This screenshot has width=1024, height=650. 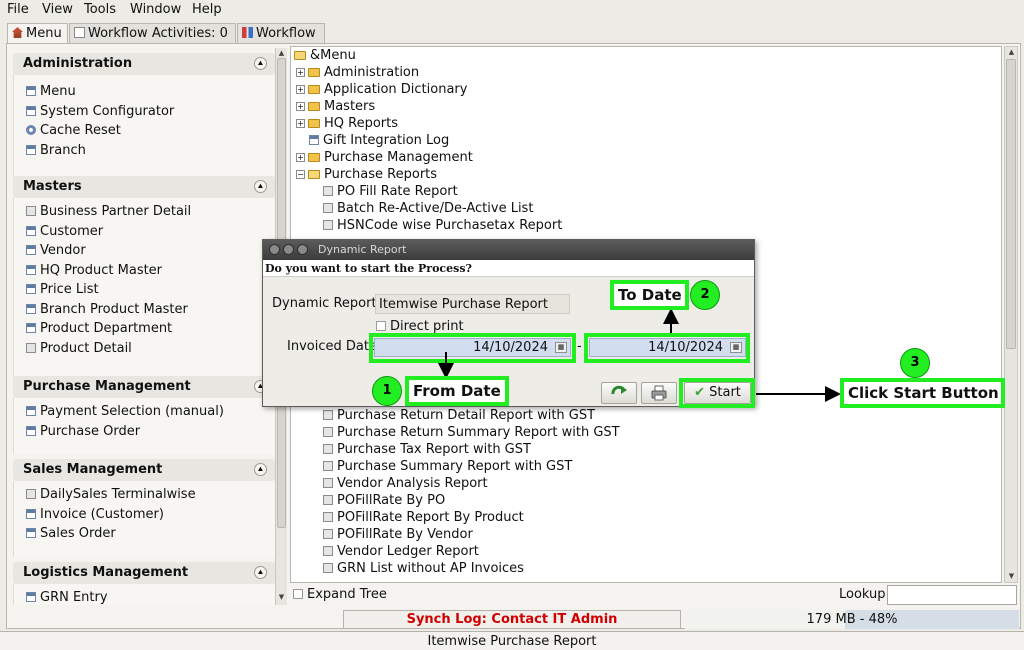 What do you see at coordinates (459, 416) in the screenshot?
I see `tree-node: Purchase Return Detail Report with GST` at bounding box center [459, 416].